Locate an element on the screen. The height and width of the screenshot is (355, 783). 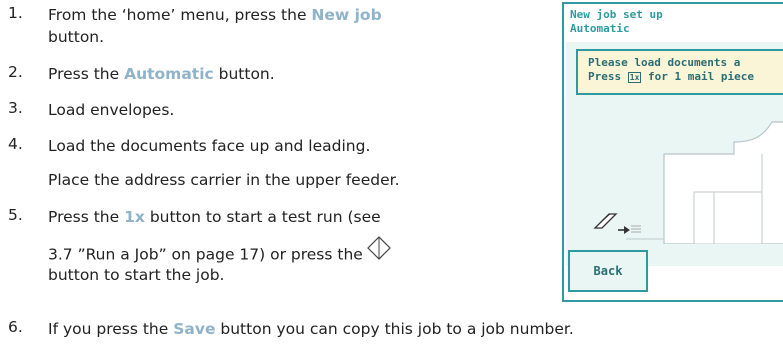
step-number: 6. is located at coordinates (15, 327).